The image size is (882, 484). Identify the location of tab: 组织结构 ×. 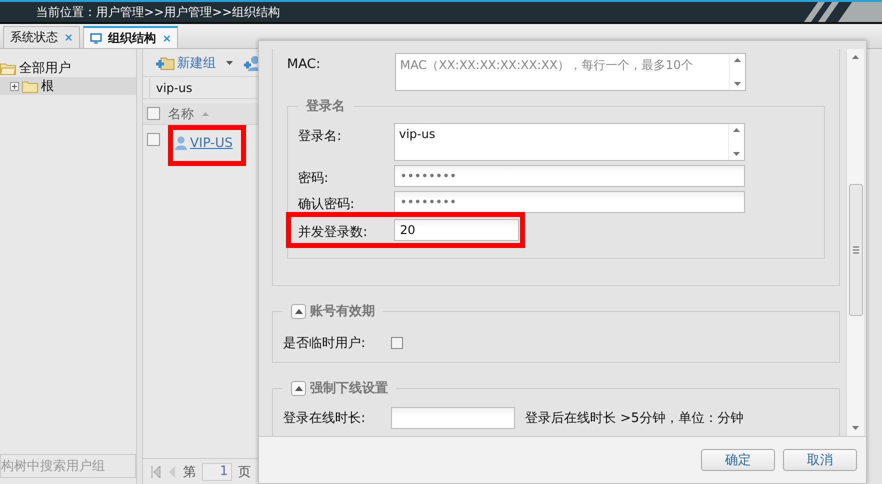
(130, 37).